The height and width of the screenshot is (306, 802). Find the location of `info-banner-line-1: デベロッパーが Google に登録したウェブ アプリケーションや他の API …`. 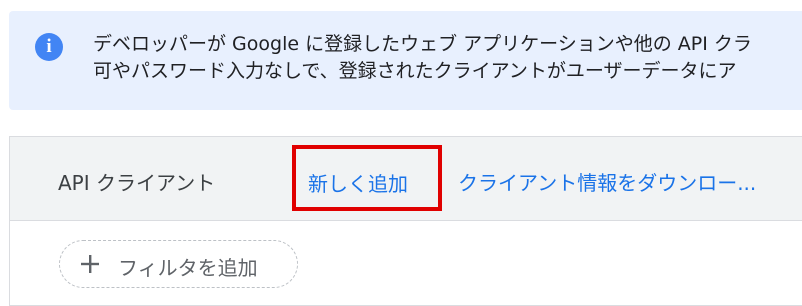

info-banner-line-1: デベロッパーが Google に登録したウェブ アプリケーションや他の API … is located at coordinates (422, 44).